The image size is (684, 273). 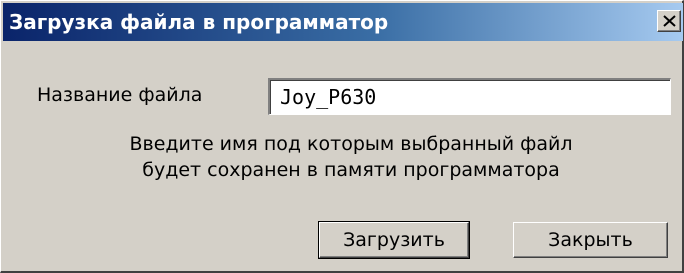 What do you see at coordinates (351, 170) in the screenshot?
I see `hint-line-2: будет сохранен в памяти программатора` at bounding box center [351, 170].